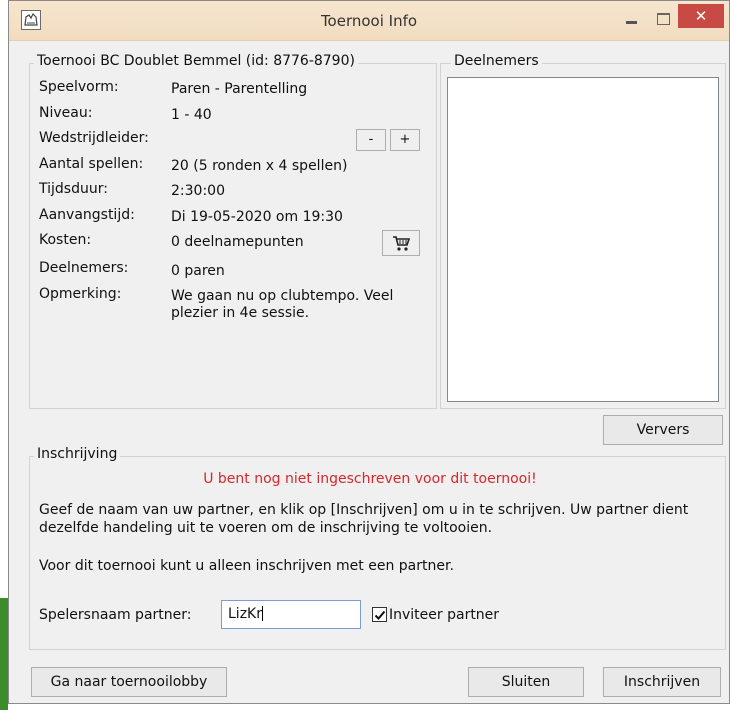  I want to click on remove-director-button: -, so click(371, 140).